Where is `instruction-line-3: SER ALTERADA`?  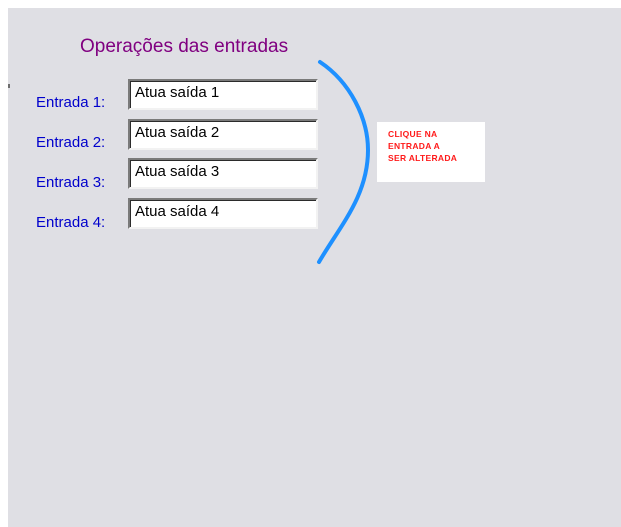
instruction-line-3: SER ALTERADA is located at coordinates (423, 158).